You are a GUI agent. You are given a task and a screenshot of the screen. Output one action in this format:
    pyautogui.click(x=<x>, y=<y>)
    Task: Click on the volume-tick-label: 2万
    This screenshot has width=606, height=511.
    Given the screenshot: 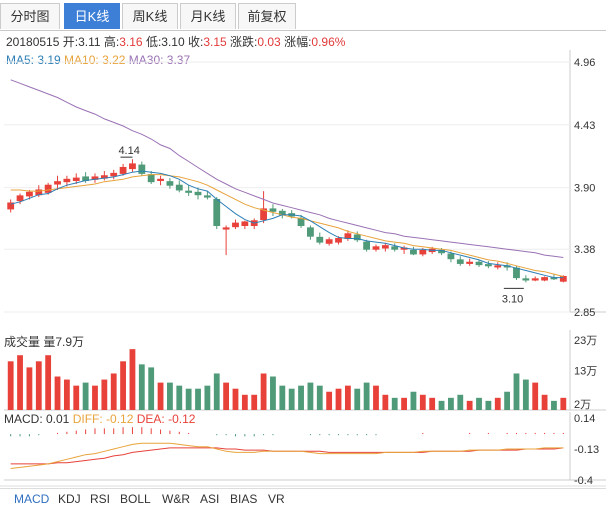 What is the action you would take?
    pyautogui.click(x=582, y=405)
    